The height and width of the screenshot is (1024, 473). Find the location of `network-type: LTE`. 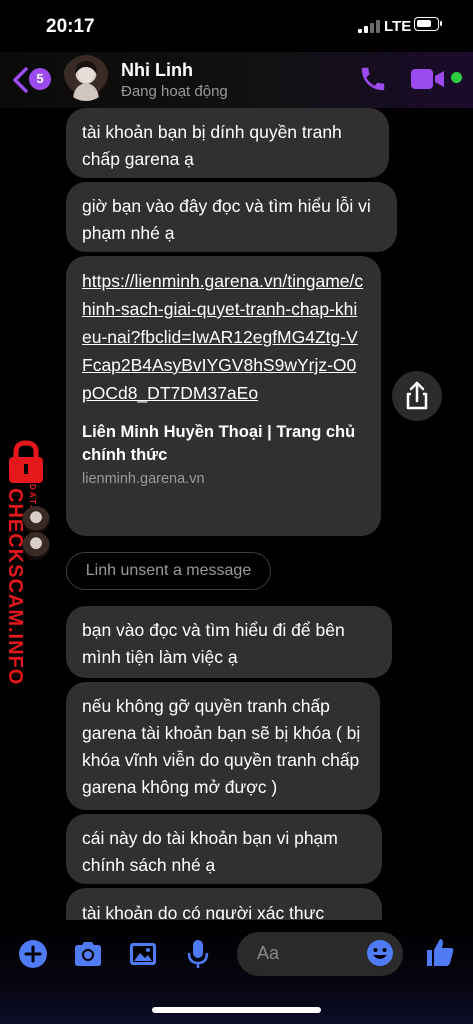

network-type: LTE is located at coordinates (398, 26).